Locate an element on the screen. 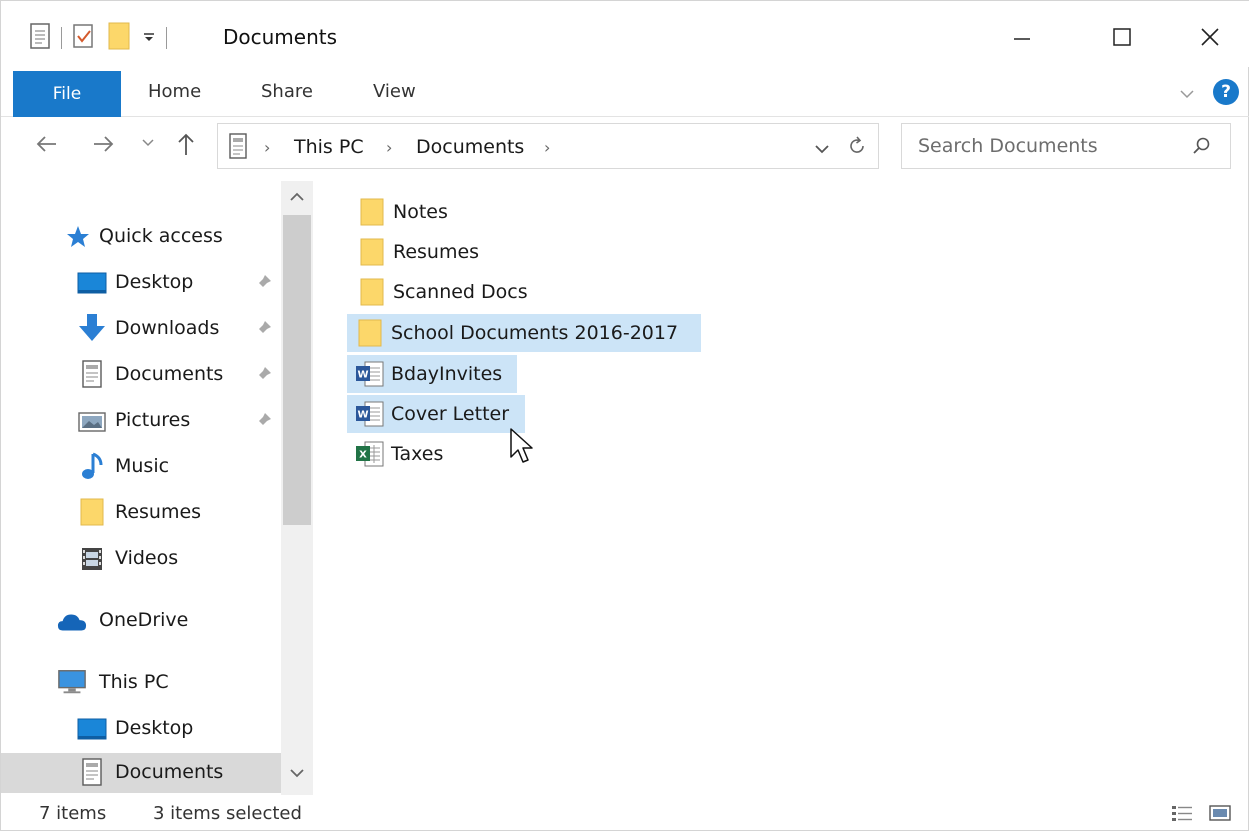 This screenshot has height=832, width=1249. up-arrow-icon is located at coordinates (186, 144).